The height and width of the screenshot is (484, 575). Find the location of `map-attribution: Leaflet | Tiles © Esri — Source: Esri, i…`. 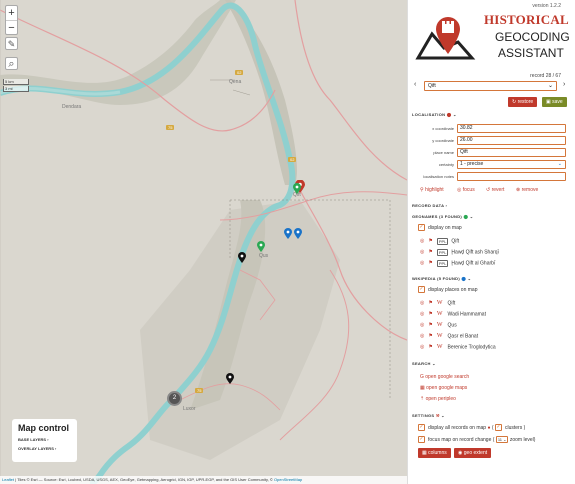

map-attribution: Leaflet | Tiles © Esri — Source: Esri, i… is located at coordinates (203, 480).